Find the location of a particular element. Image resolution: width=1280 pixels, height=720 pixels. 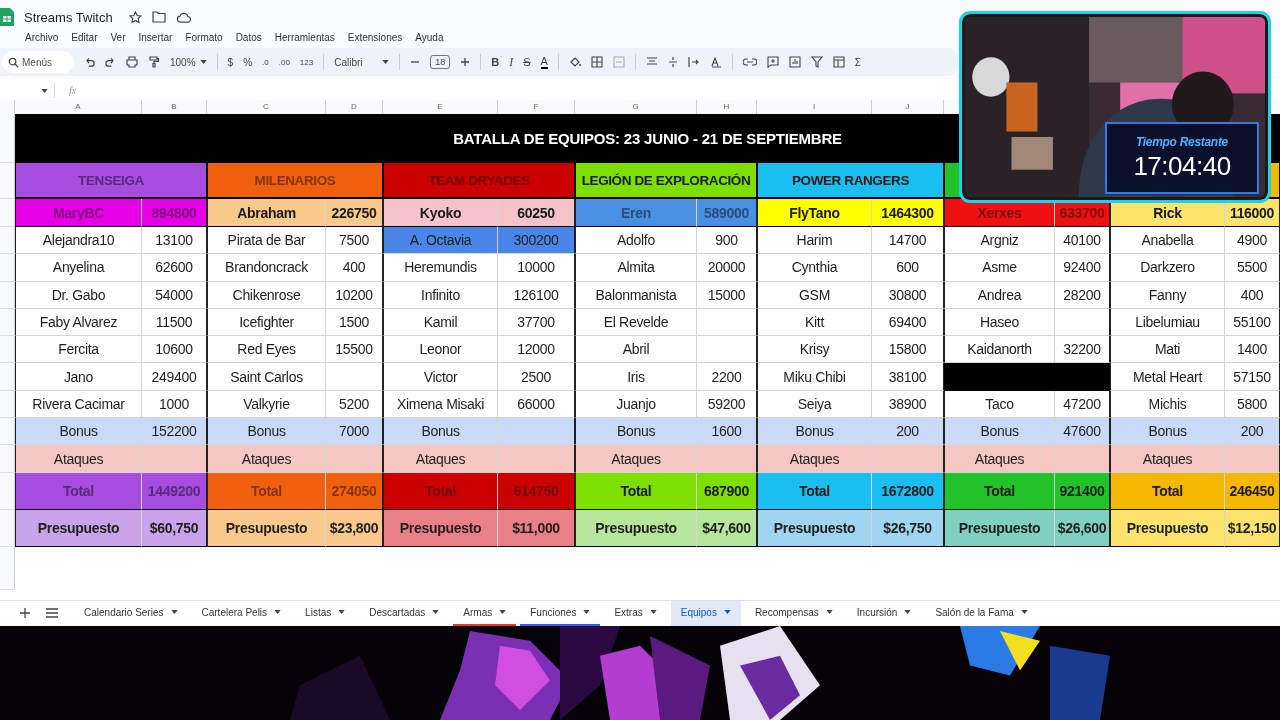

team-header: TENSEIGA is located at coordinates (111, 181).